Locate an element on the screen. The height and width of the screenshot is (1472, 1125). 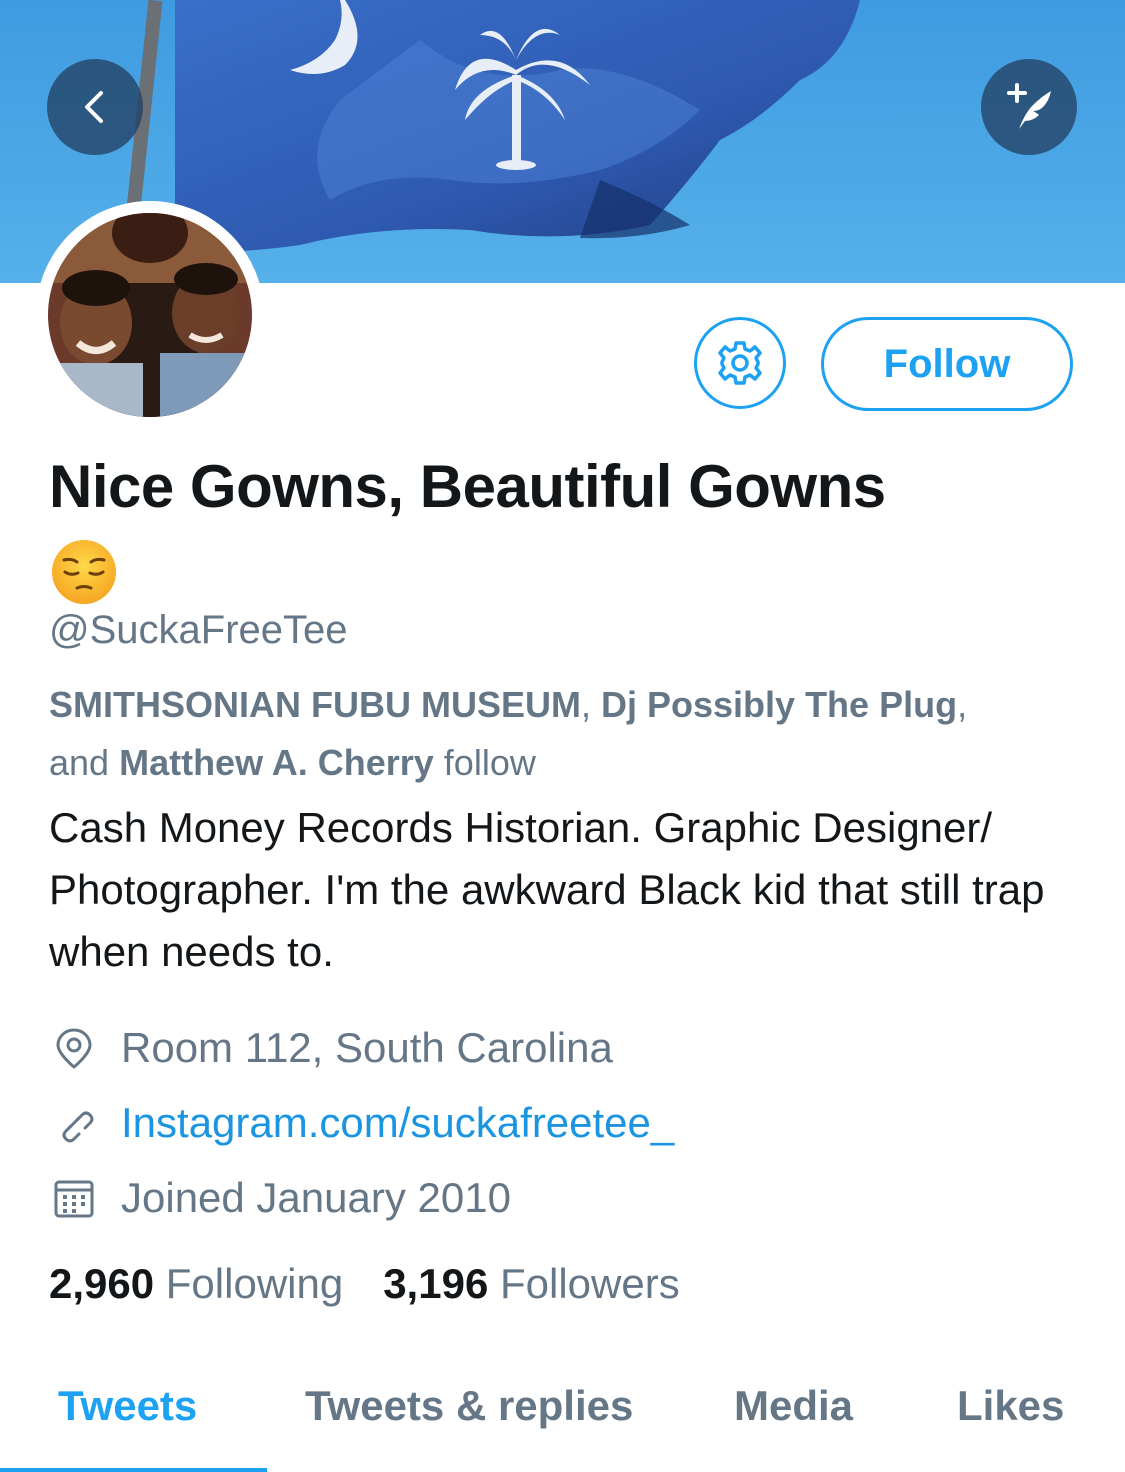
follow-button: Follow is located at coordinates (947, 364).